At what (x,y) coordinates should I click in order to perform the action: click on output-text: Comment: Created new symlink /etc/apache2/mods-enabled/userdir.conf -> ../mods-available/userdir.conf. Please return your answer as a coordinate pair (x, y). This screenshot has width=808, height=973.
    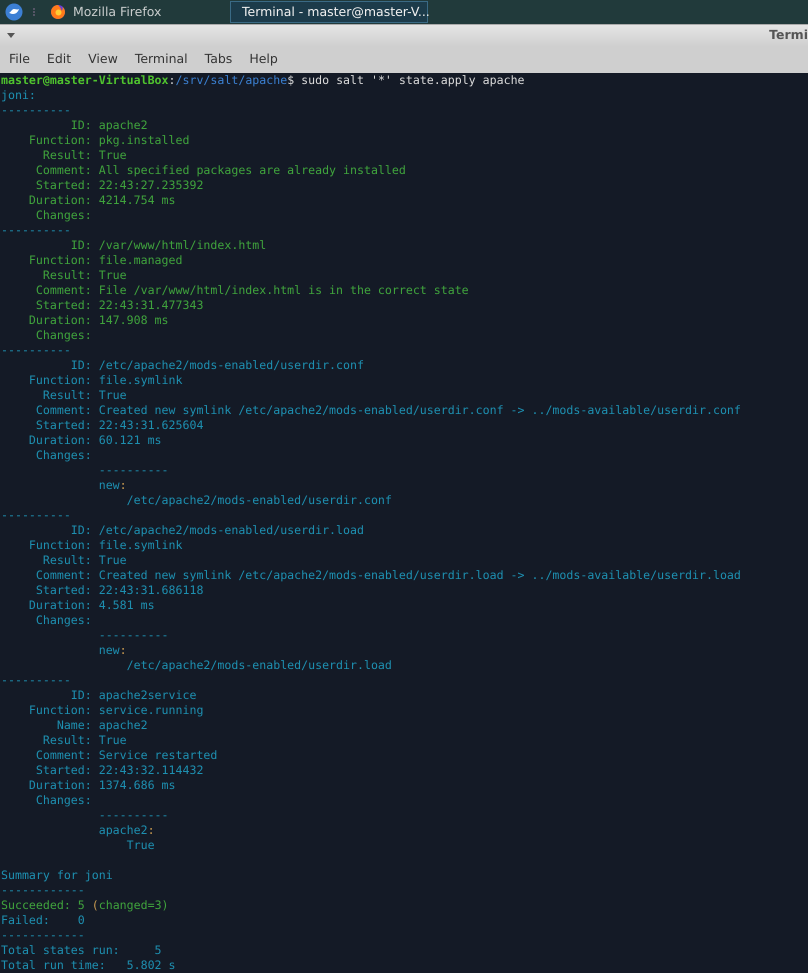
    Looking at the image, I should click on (387, 410).